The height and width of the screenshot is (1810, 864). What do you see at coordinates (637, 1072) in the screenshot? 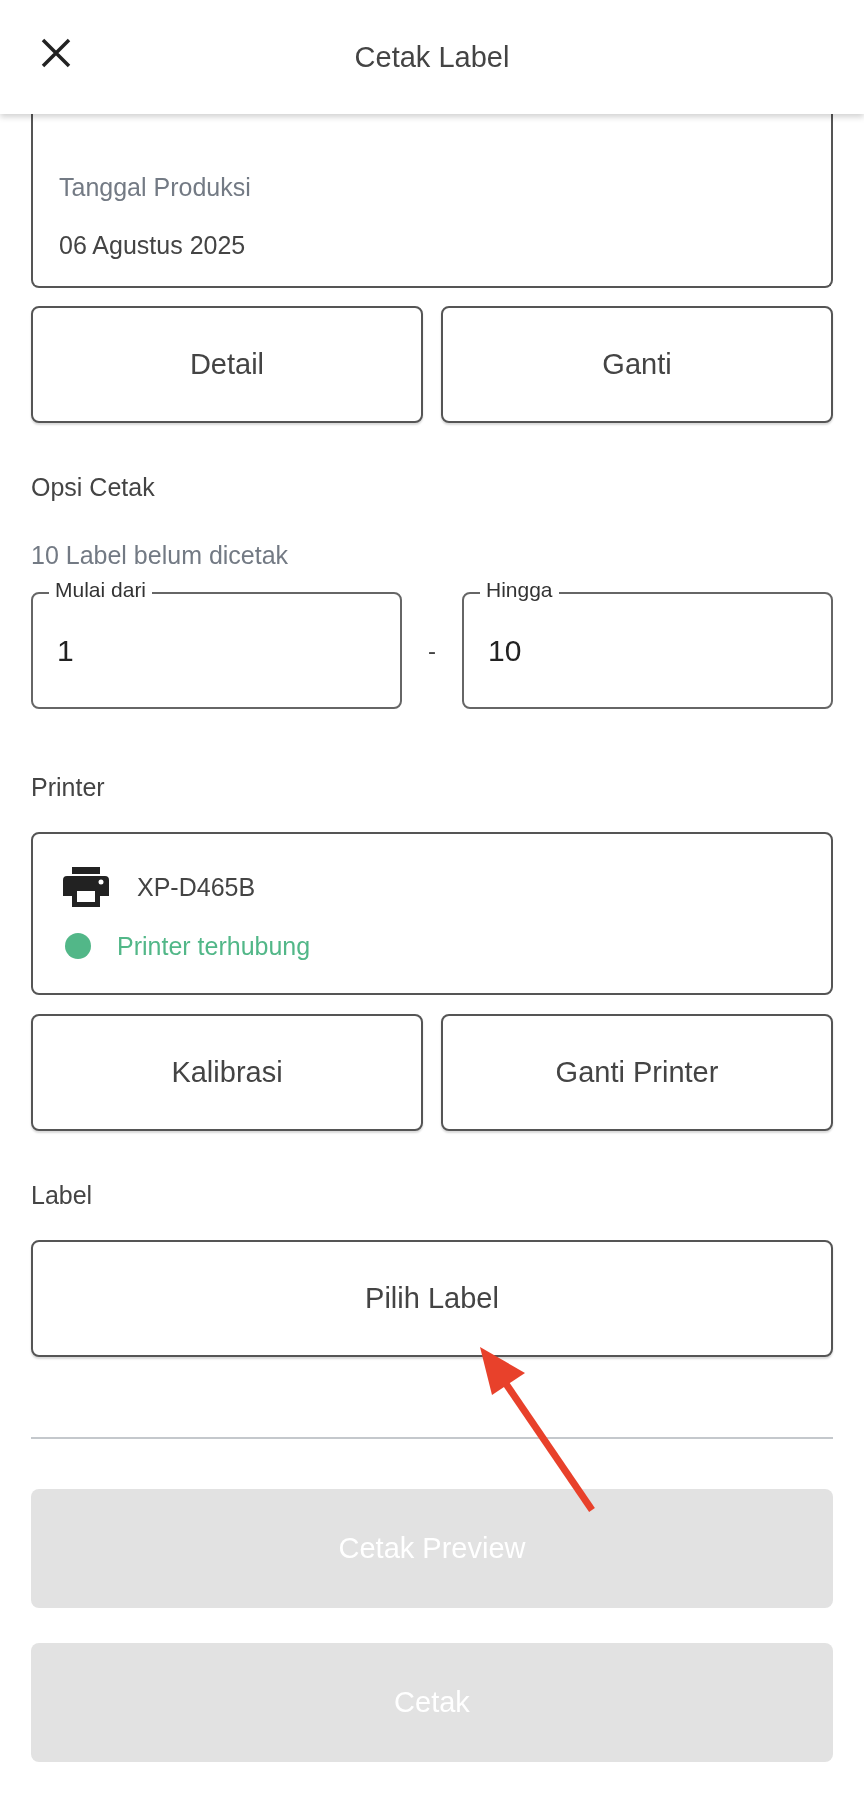
I see `outline-button: Ganti Printer` at bounding box center [637, 1072].